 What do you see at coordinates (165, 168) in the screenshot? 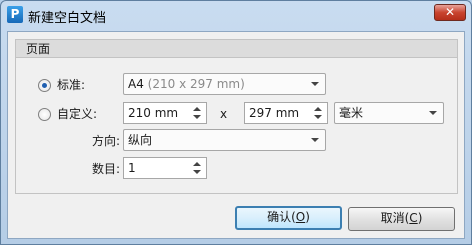
I see `count-stepper: 1` at bounding box center [165, 168].